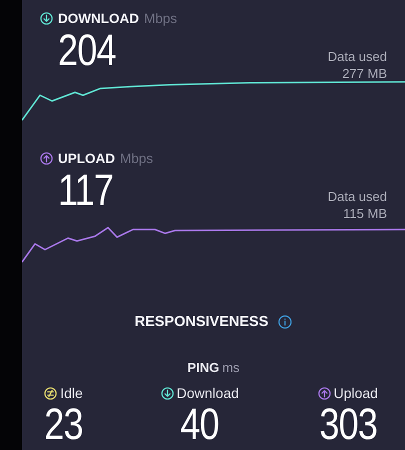  What do you see at coordinates (199, 425) in the screenshot?
I see `ping-value: 40` at bounding box center [199, 425].